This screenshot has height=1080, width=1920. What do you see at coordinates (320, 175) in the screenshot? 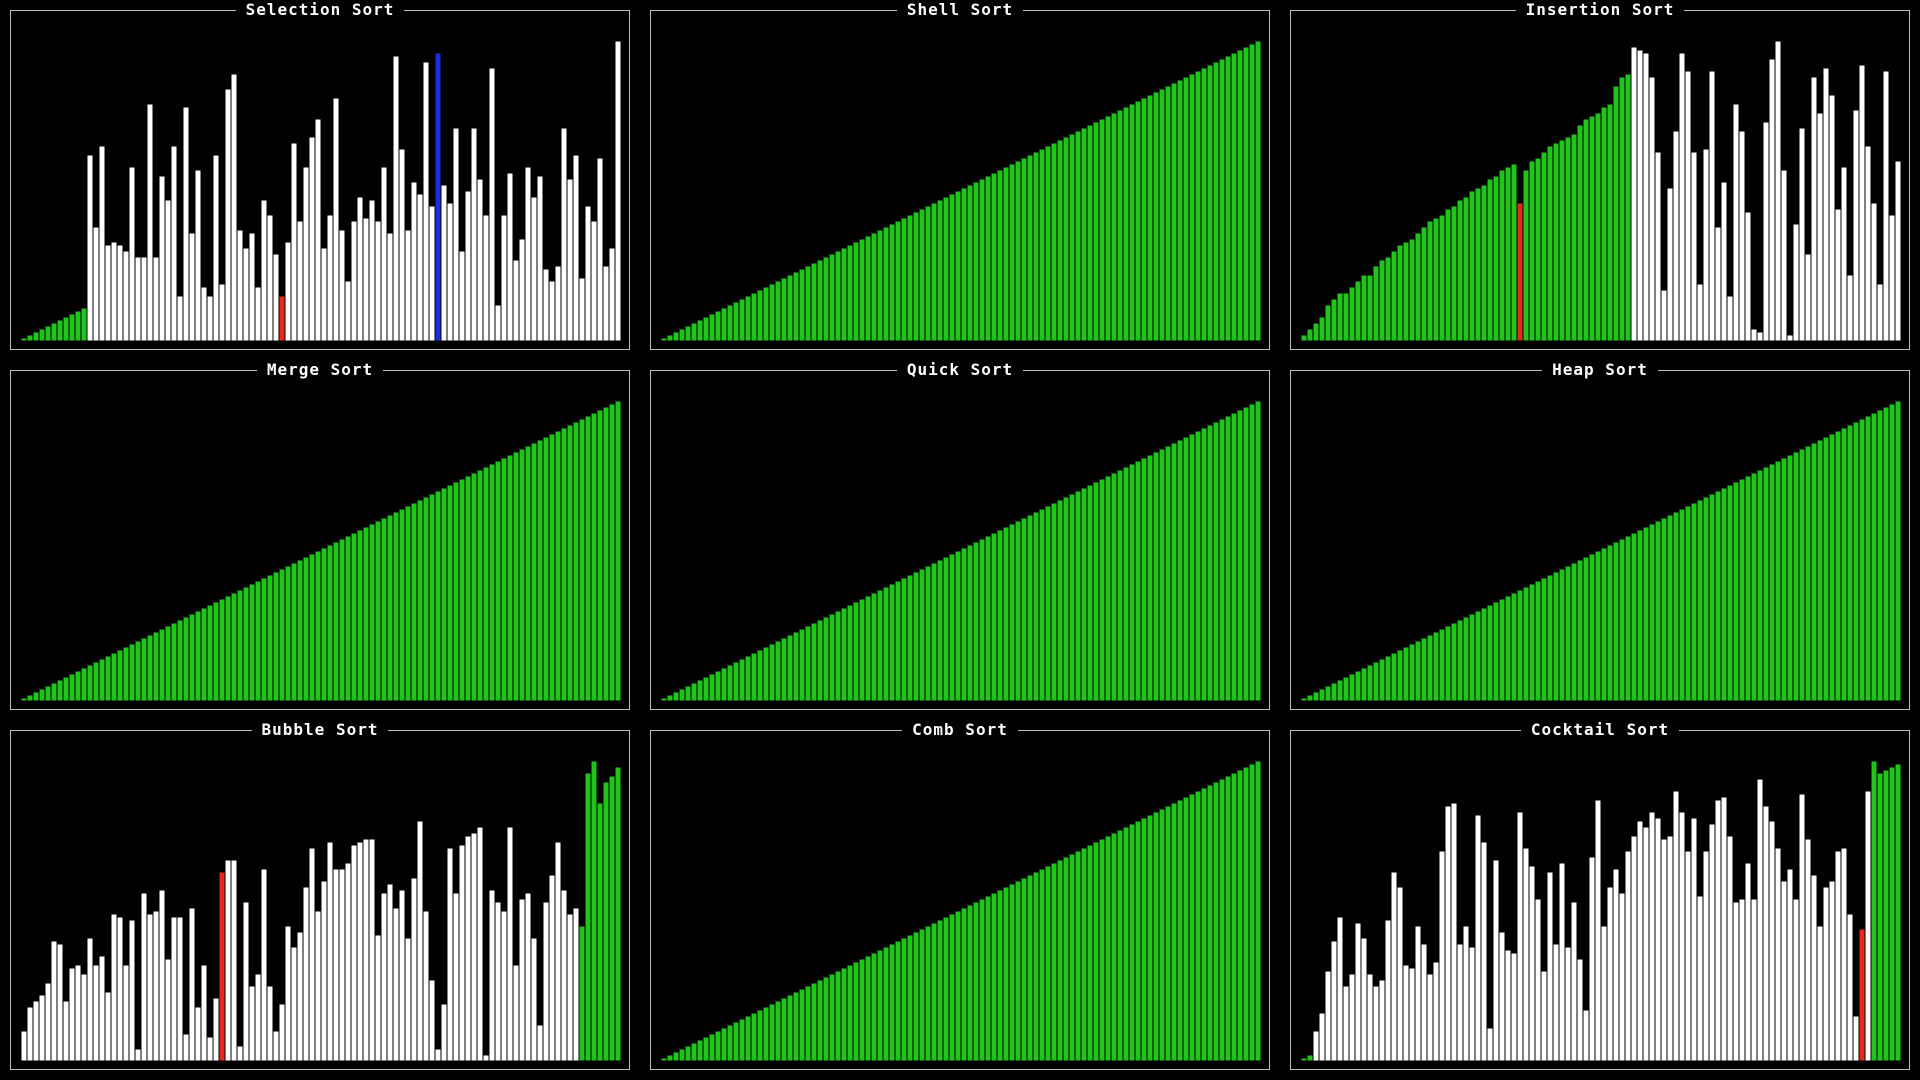
I see `sort-panel-selection-sort: Selection Sort` at bounding box center [320, 175].